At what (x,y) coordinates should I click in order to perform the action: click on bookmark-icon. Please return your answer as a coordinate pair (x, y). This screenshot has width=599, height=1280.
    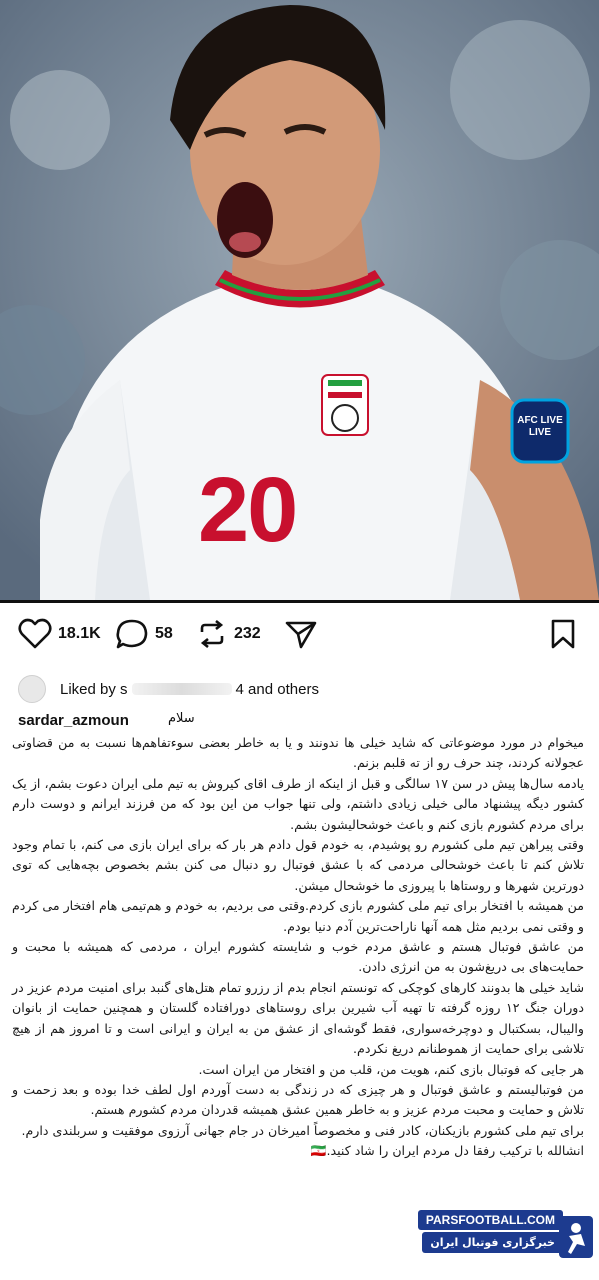
    Looking at the image, I should click on (563, 634).